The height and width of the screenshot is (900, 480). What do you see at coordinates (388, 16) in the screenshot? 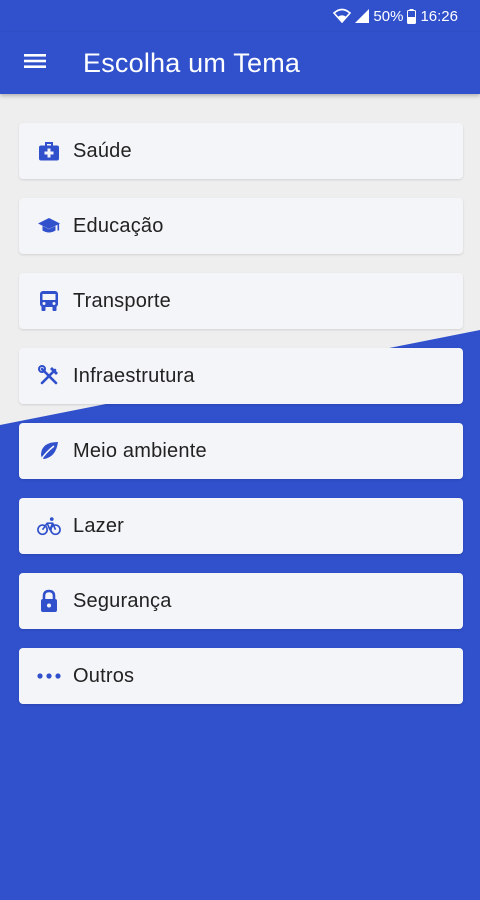
I see `battery-percent: 50%` at bounding box center [388, 16].